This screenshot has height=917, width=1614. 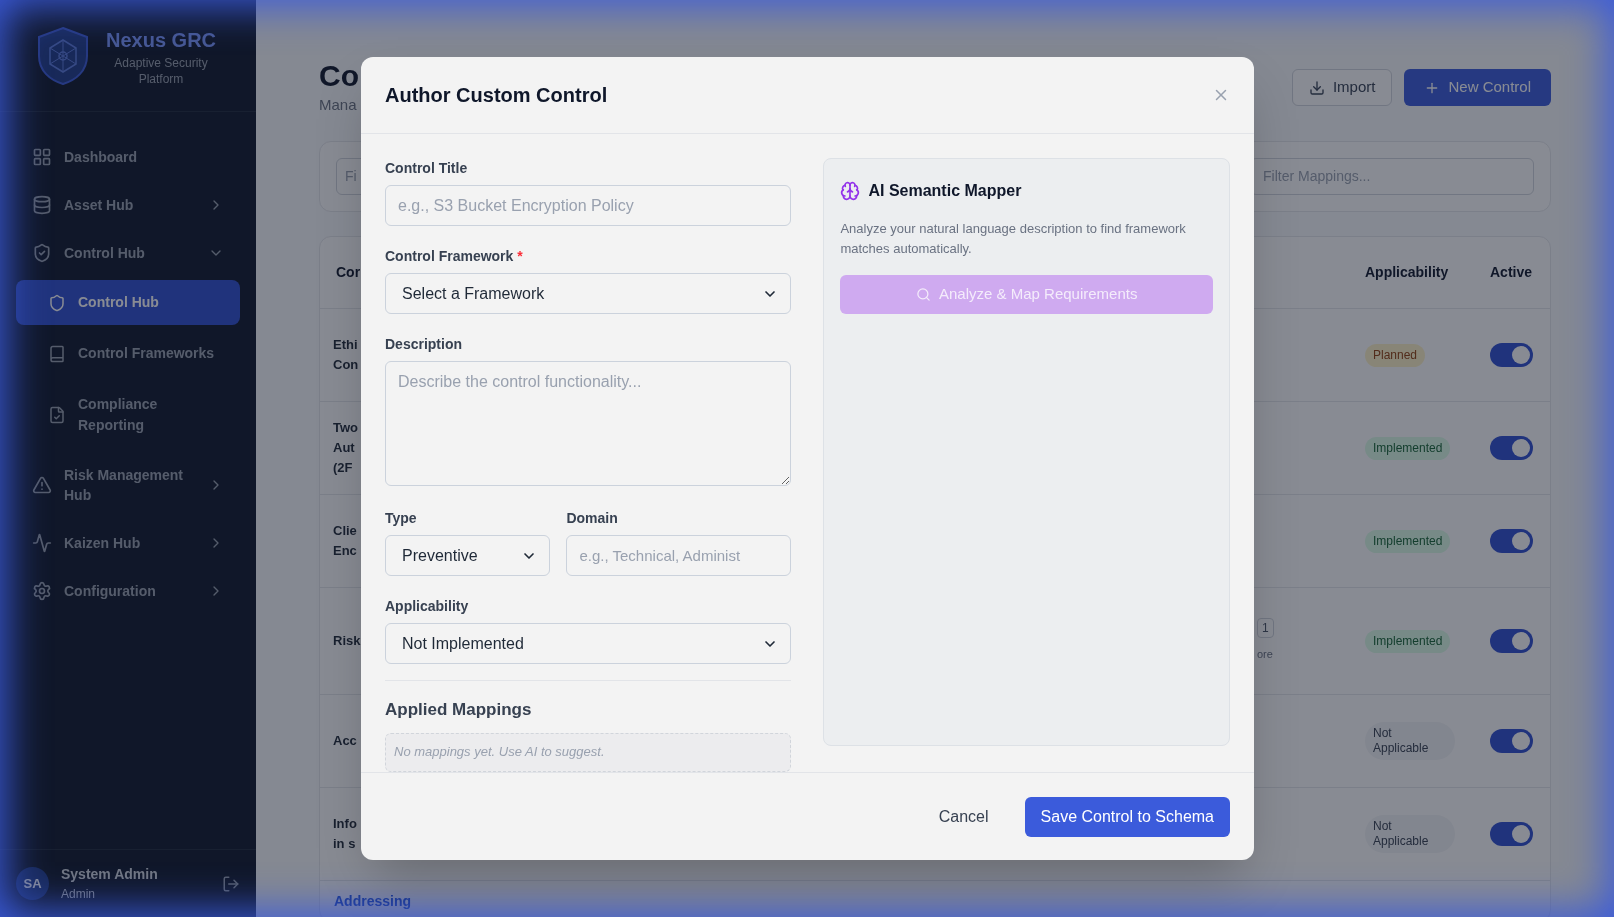 I want to click on table-cell-text: Con, so click(x=346, y=364).